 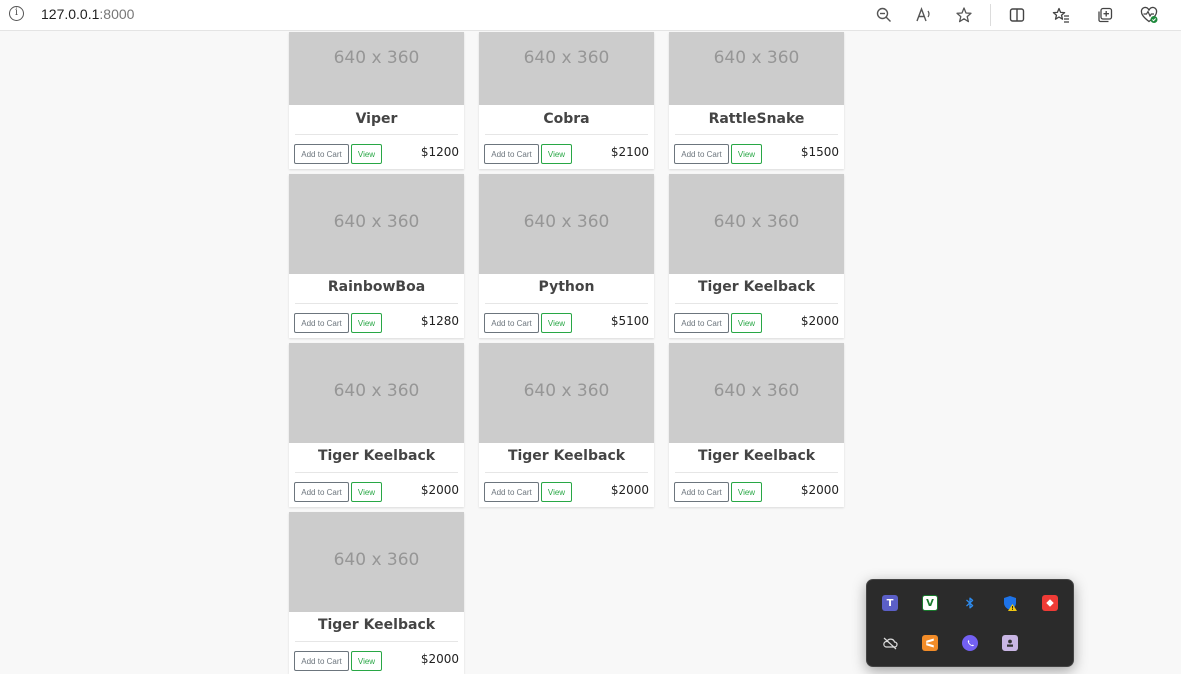 I want to click on viber-icon, so click(x=970, y=643).